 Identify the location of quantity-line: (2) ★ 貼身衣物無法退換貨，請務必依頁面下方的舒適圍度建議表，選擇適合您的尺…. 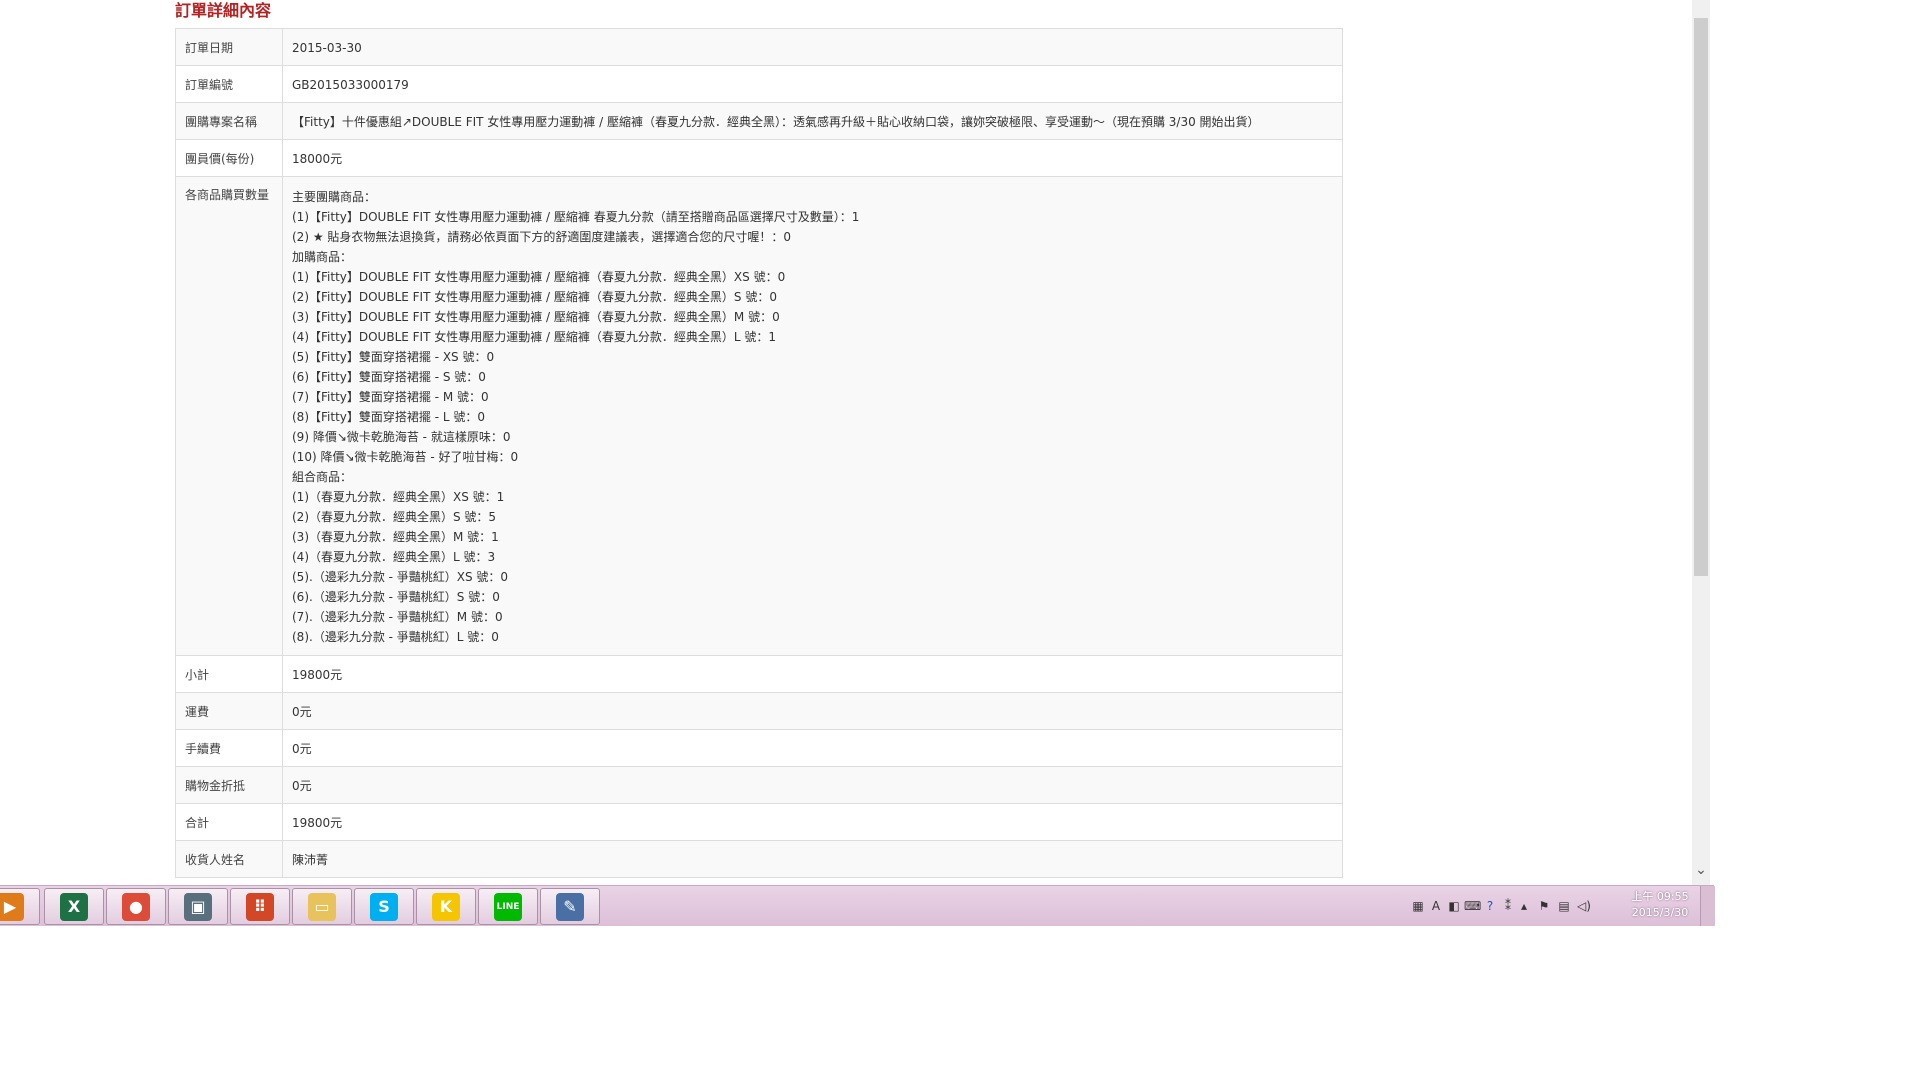
(542, 237).